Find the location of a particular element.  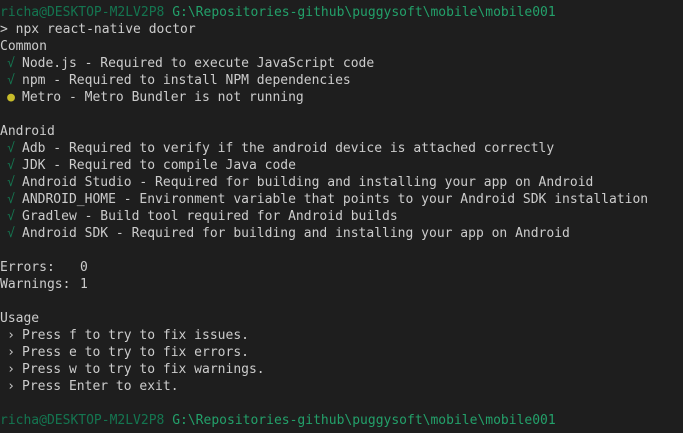

usage-item: › Press Enter to exit. is located at coordinates (341, 386).